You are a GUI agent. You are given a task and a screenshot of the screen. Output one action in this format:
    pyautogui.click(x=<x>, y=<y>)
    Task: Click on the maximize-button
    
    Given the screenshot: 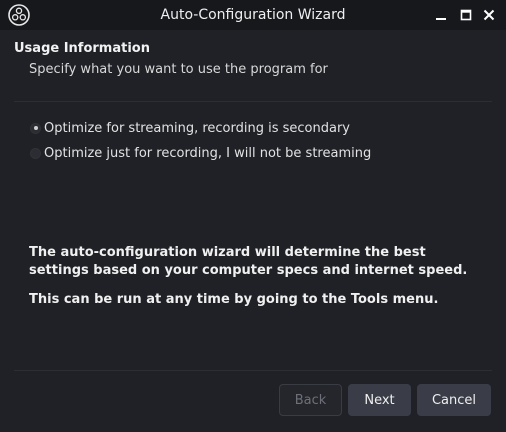 What is the action you would take?
    pyautogui.click(x=466, y=15)
    